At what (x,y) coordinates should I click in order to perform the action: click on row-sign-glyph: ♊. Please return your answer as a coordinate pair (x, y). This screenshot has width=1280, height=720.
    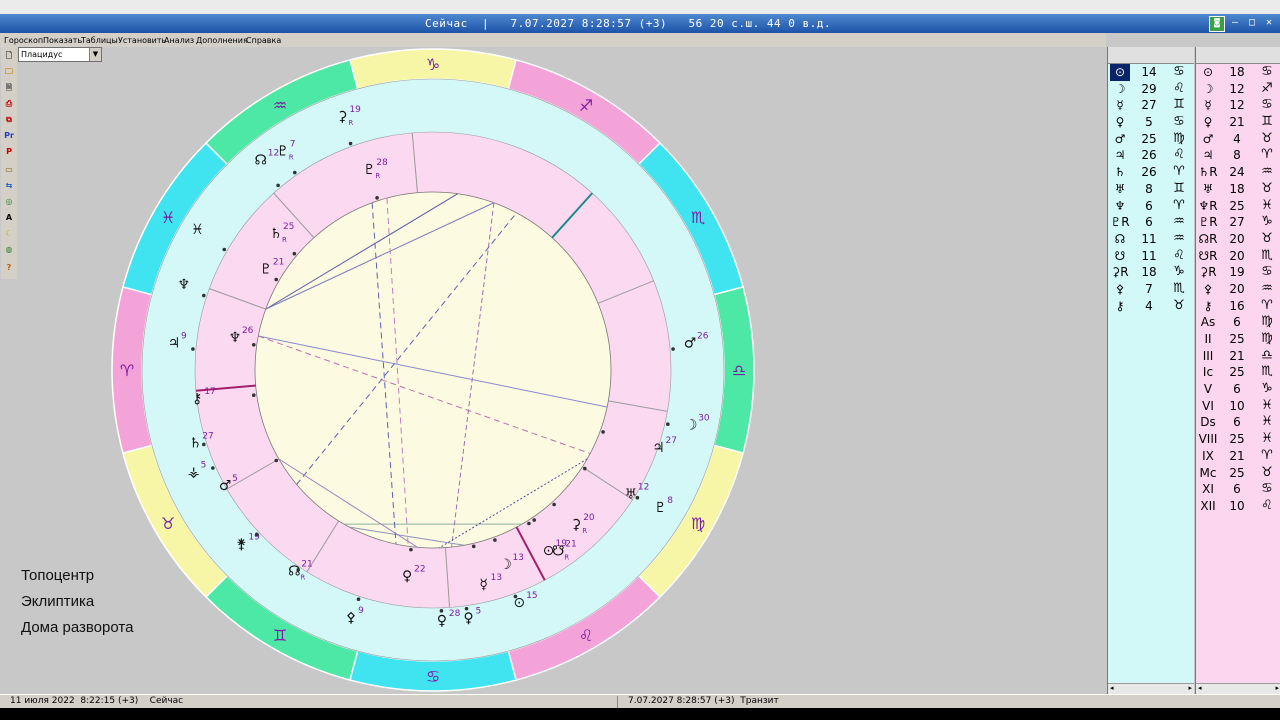
    Looking at the image, I should click on (1179, 188).